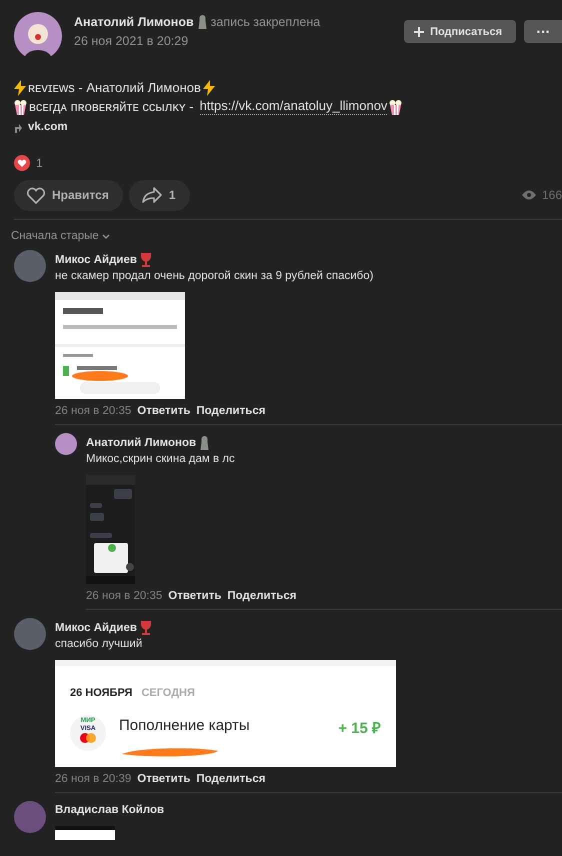 This screenshot has width=562, height=856. I want to click on subscribe-button: Подписаться, so click(460, 31).